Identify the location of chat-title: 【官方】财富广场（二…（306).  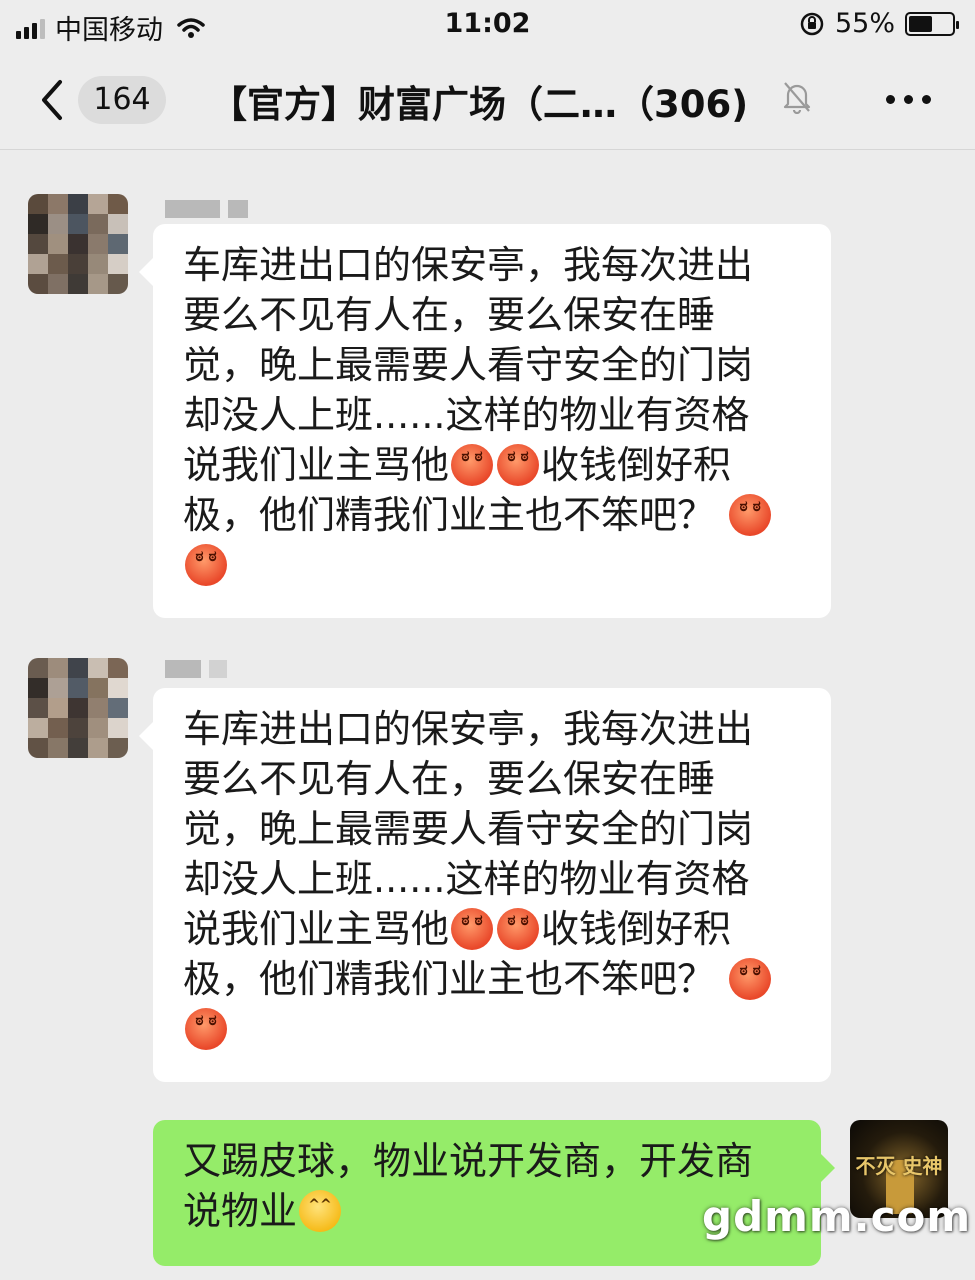
(479, 104).